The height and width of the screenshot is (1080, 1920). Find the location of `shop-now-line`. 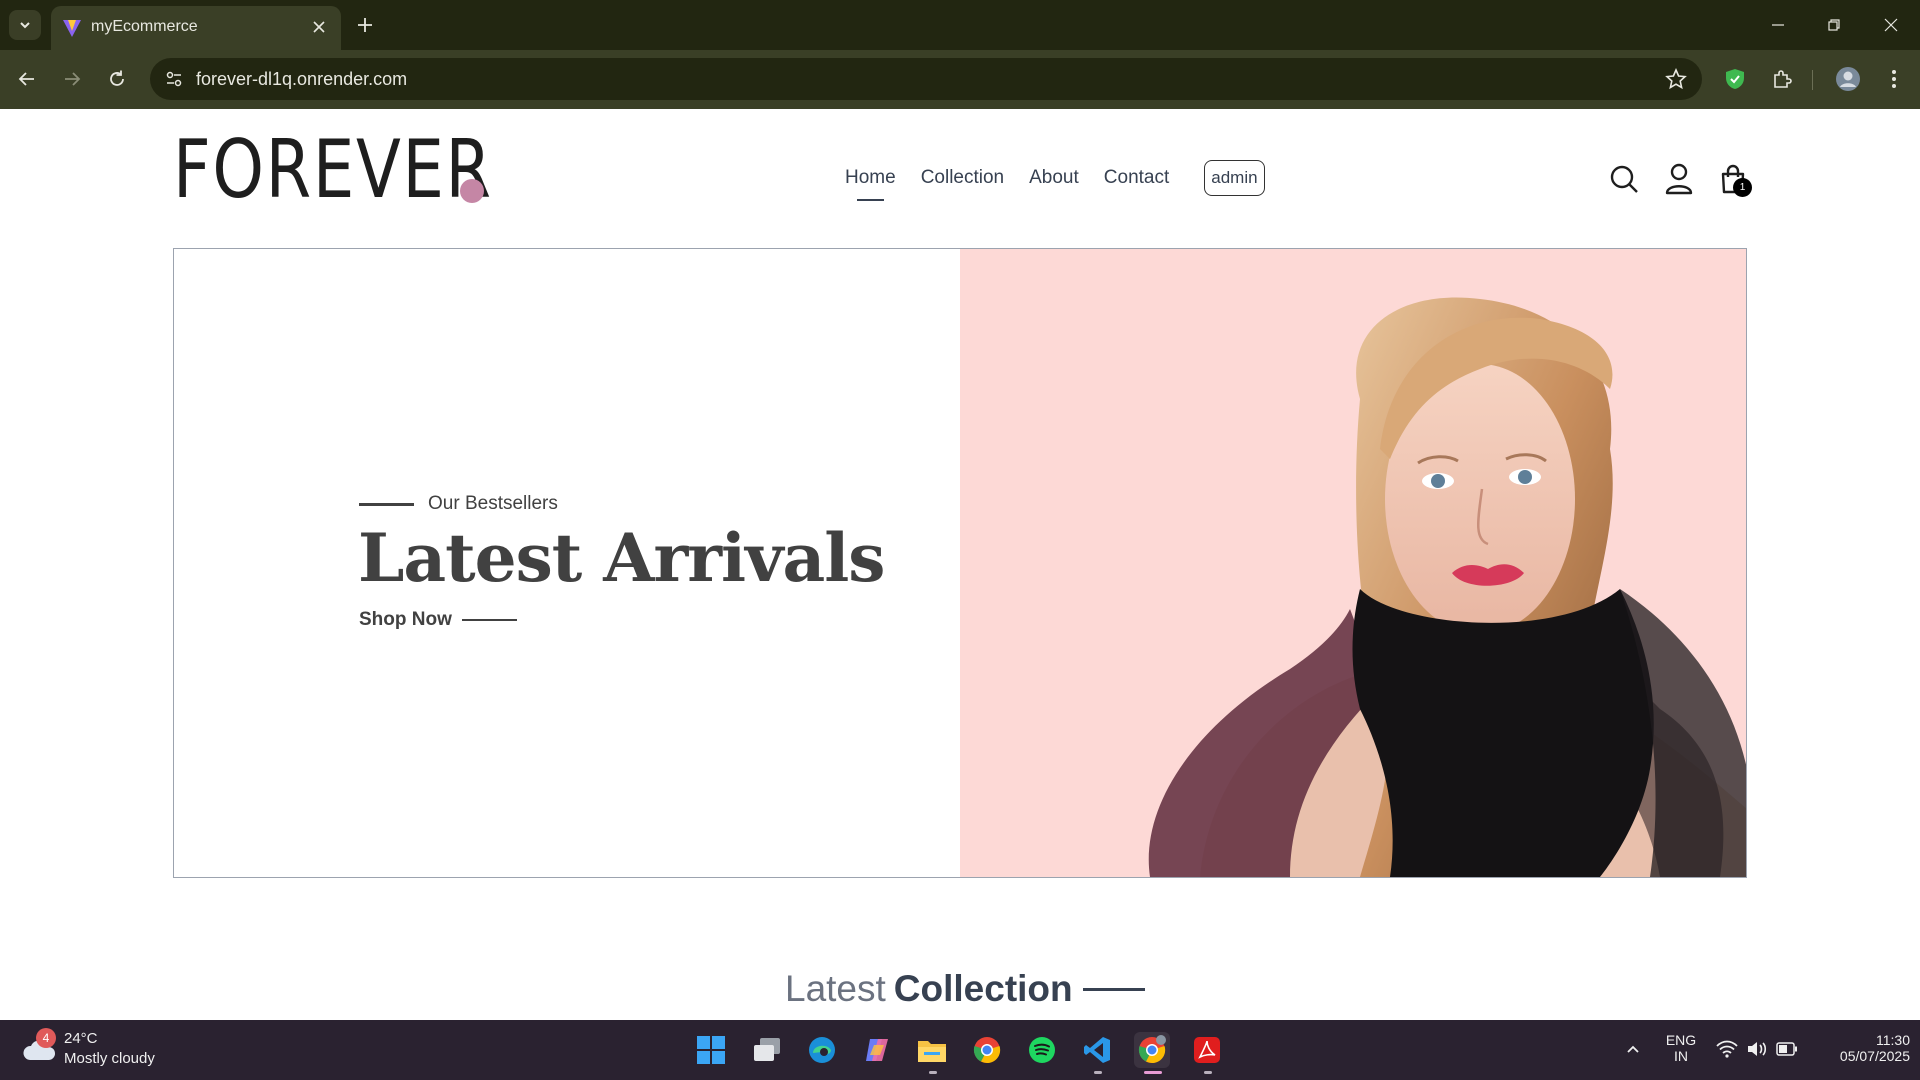

shop-now-line is located at coordinates (489, 620).